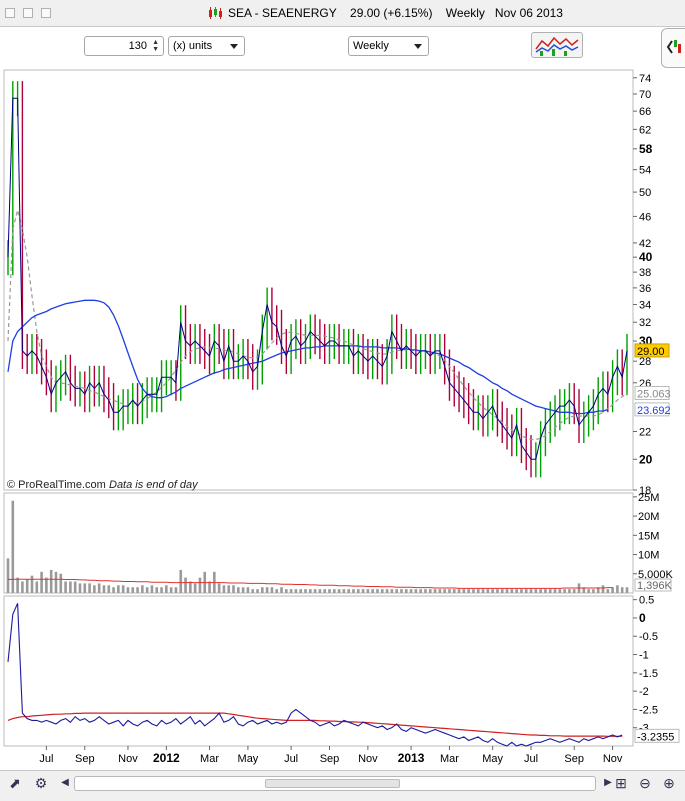 This screenshot has width=685, height=801. What do you see at coordinates (368, 759) in the screenshot?
I see `x-tick-label: Nov` at bounding box center [368, 759].